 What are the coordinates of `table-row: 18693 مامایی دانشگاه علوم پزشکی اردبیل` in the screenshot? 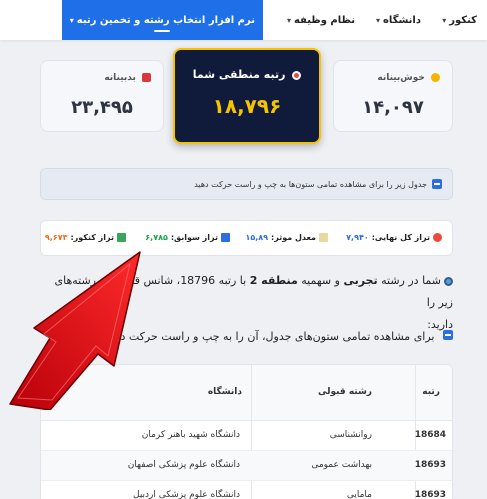 It's located at (246, 490).